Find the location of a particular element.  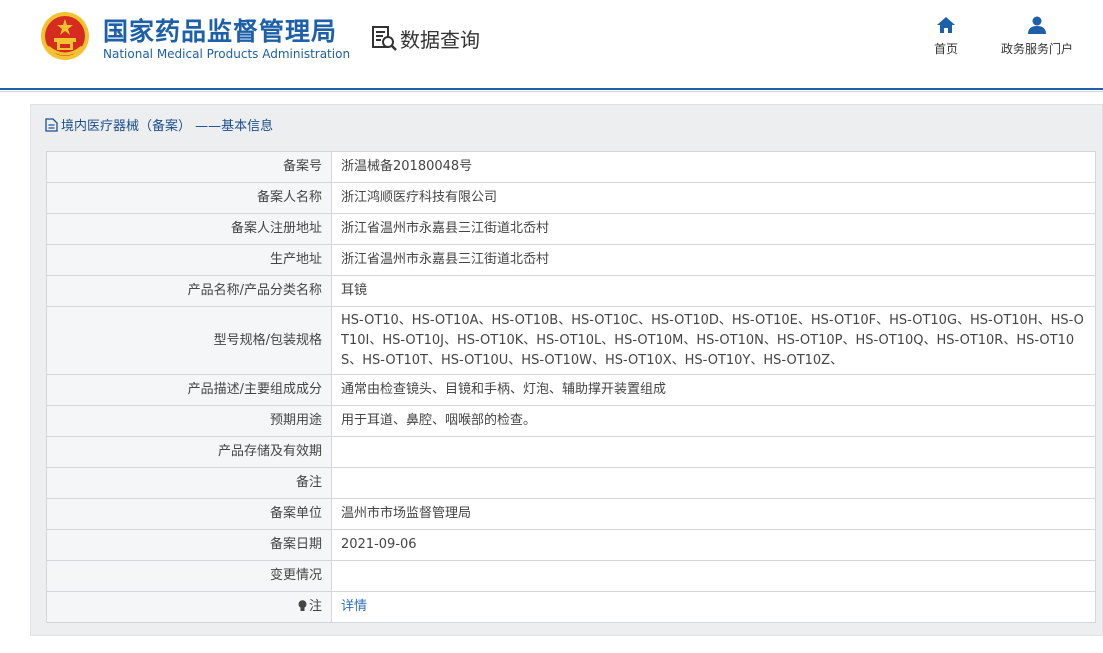

field-value: 温州市市场监督管理局 is located at coordinates (713, 514).